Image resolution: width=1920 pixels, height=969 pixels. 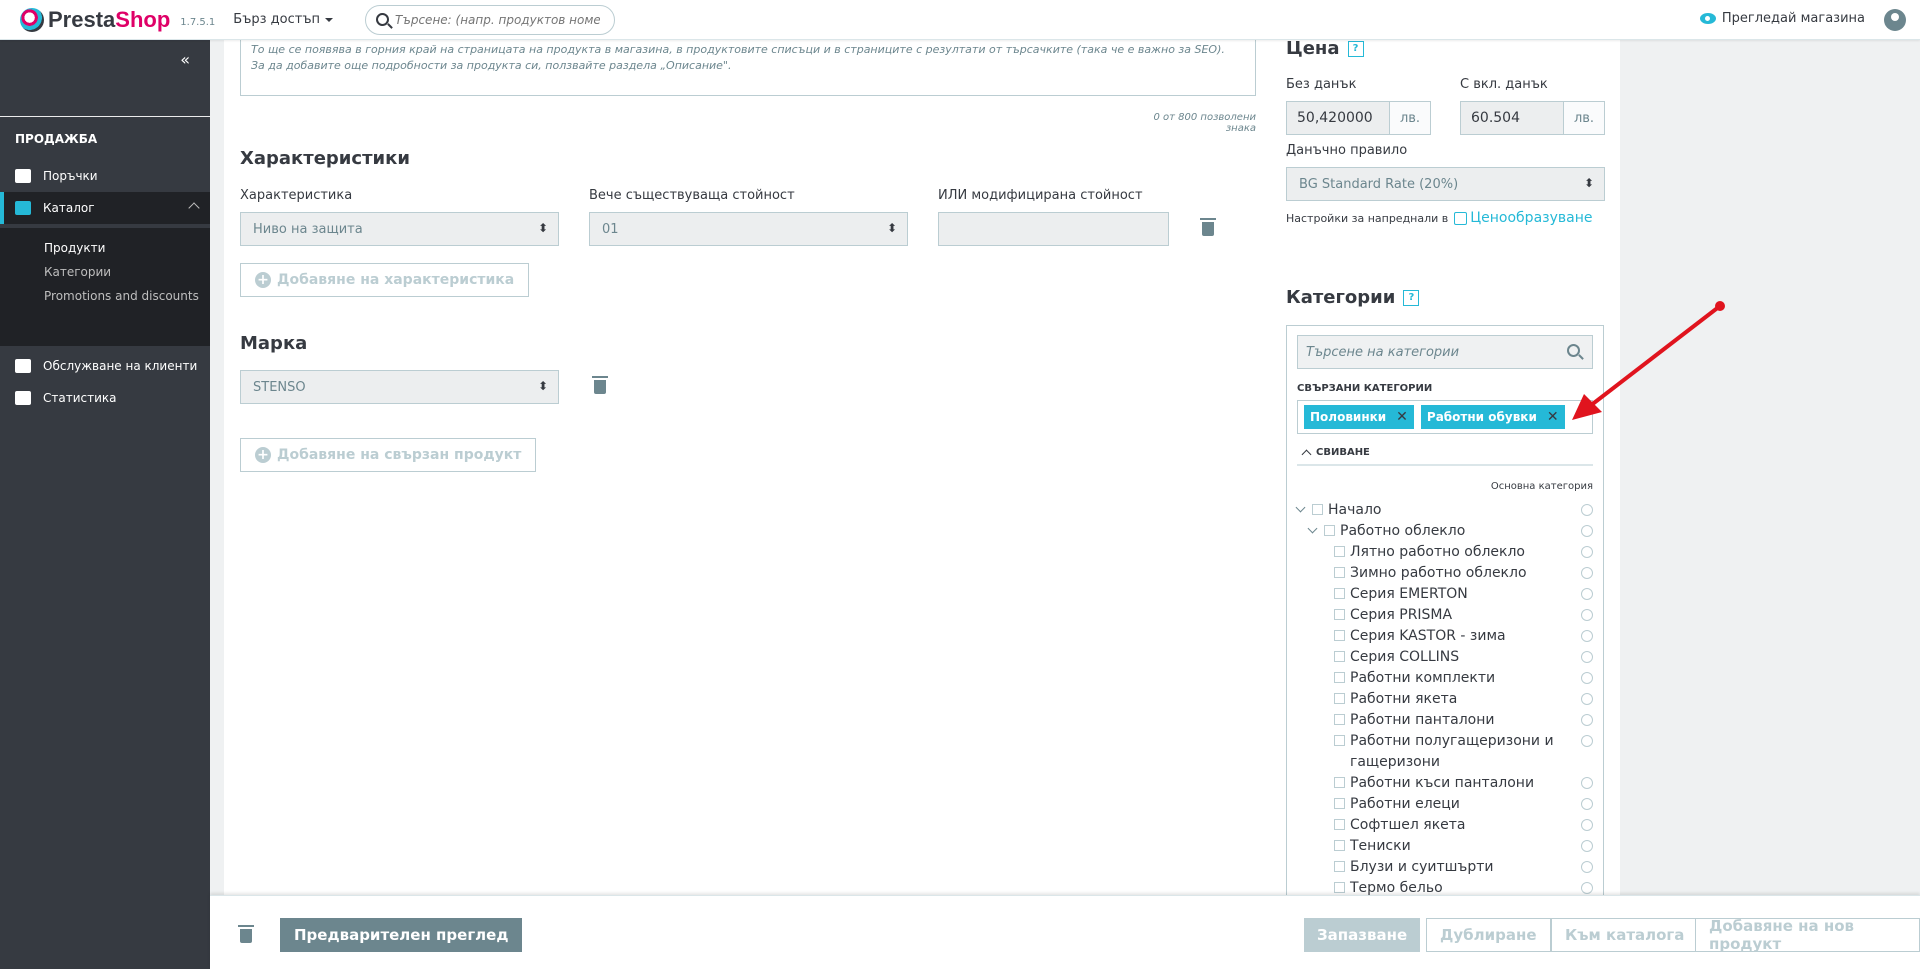 What do you see at coordinates (95, 20) in the screenshot?
I see `prestashop-logo: PrestaShop` at bounding box center [95, 20].